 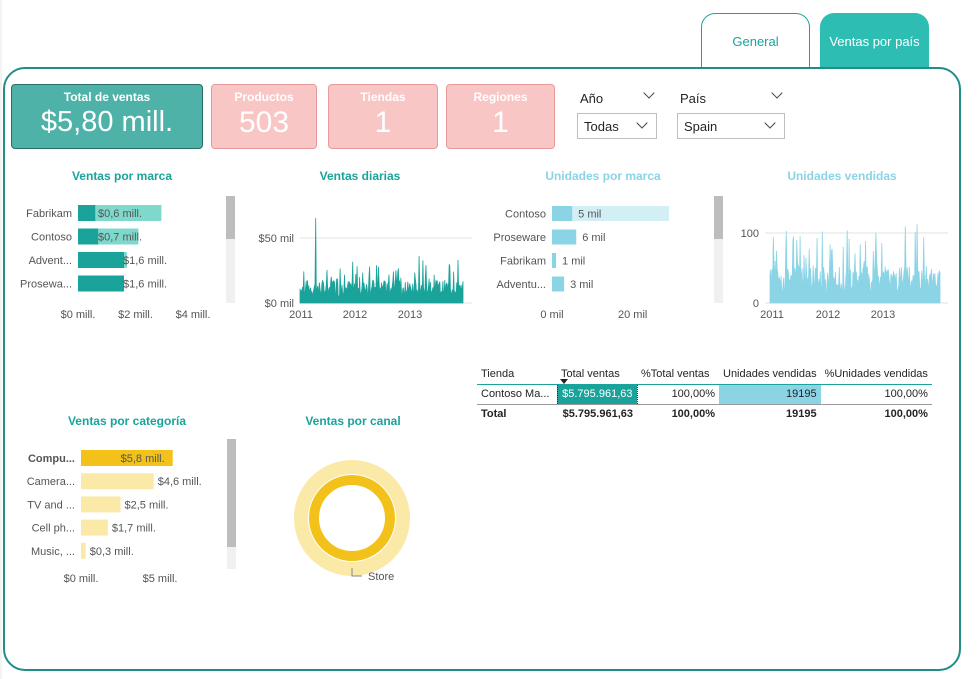 What do you see at coordinates (693, 394) in the screenshot?
I see `cell-pct-total: 100,00%` at bounding box center [693, 394].